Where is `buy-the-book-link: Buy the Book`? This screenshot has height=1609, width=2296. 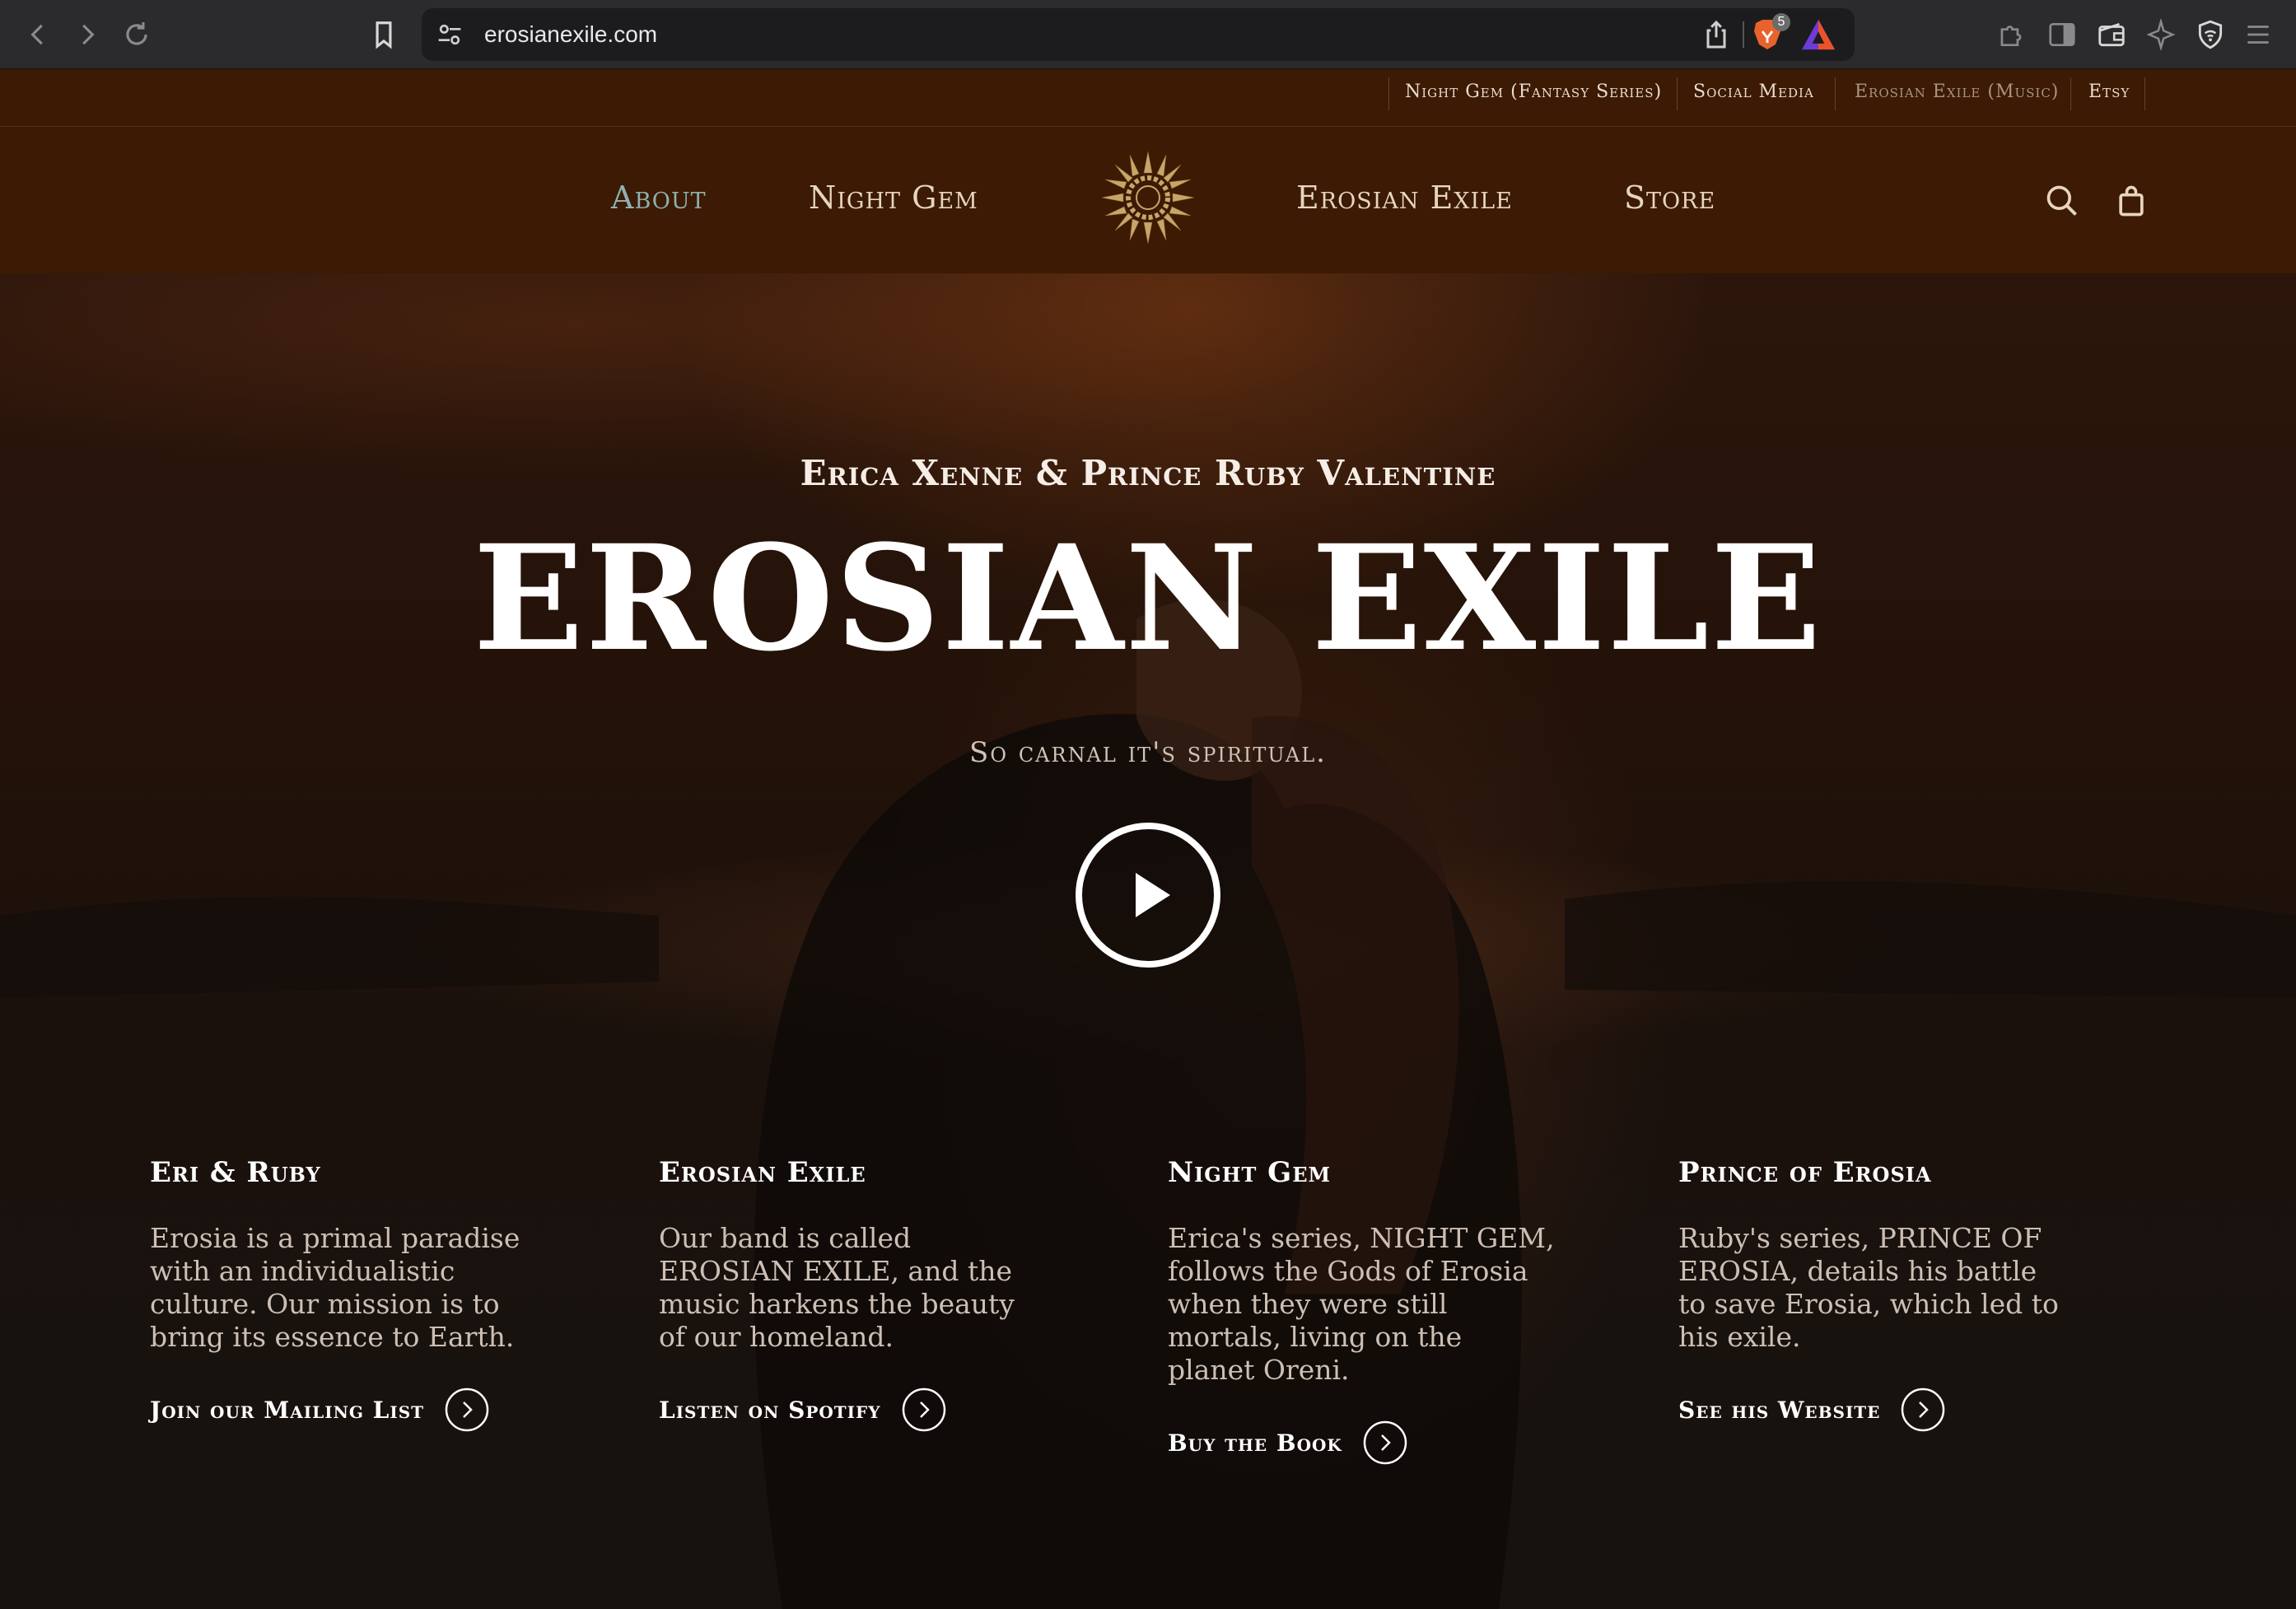
buy-the-book-link: Buy the Book is located at coordinates (1361, 1443).